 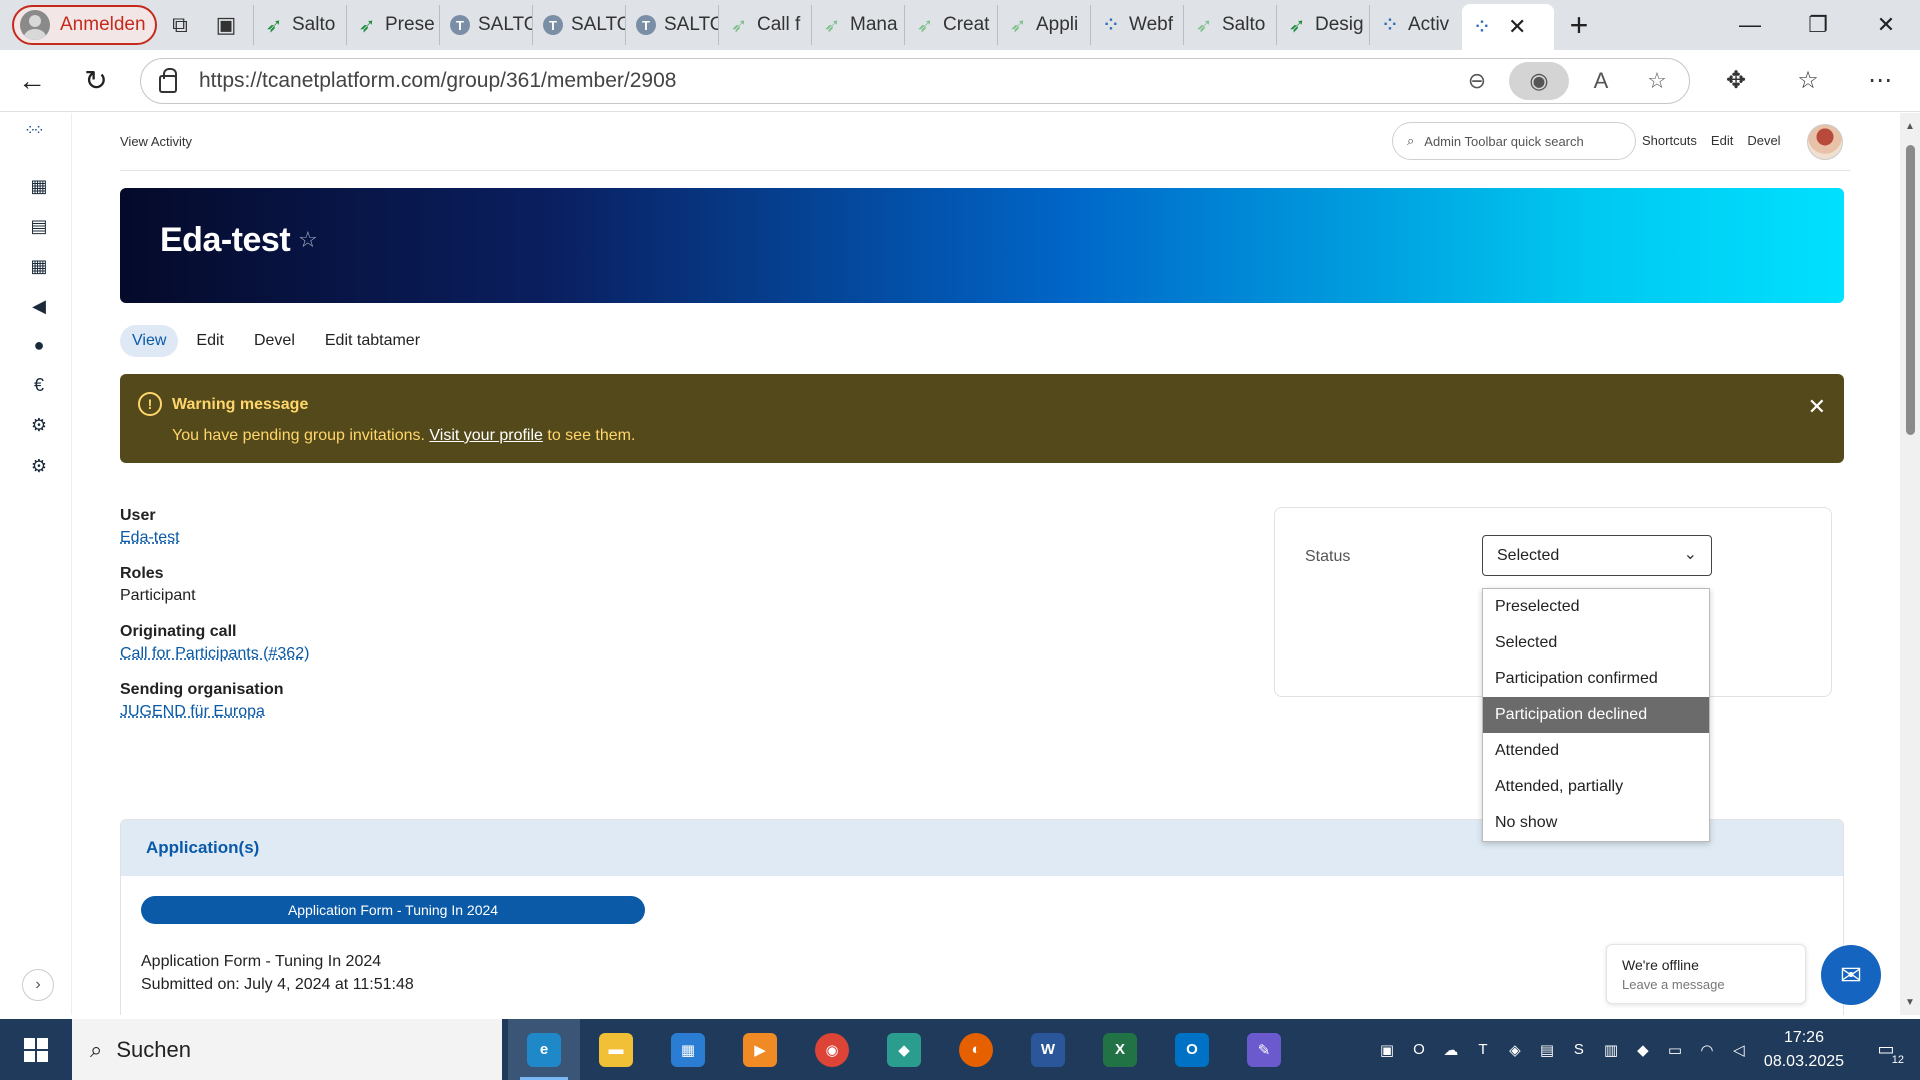 I want to click on megaphone-icon: ◀, so click(x=39, y=306).